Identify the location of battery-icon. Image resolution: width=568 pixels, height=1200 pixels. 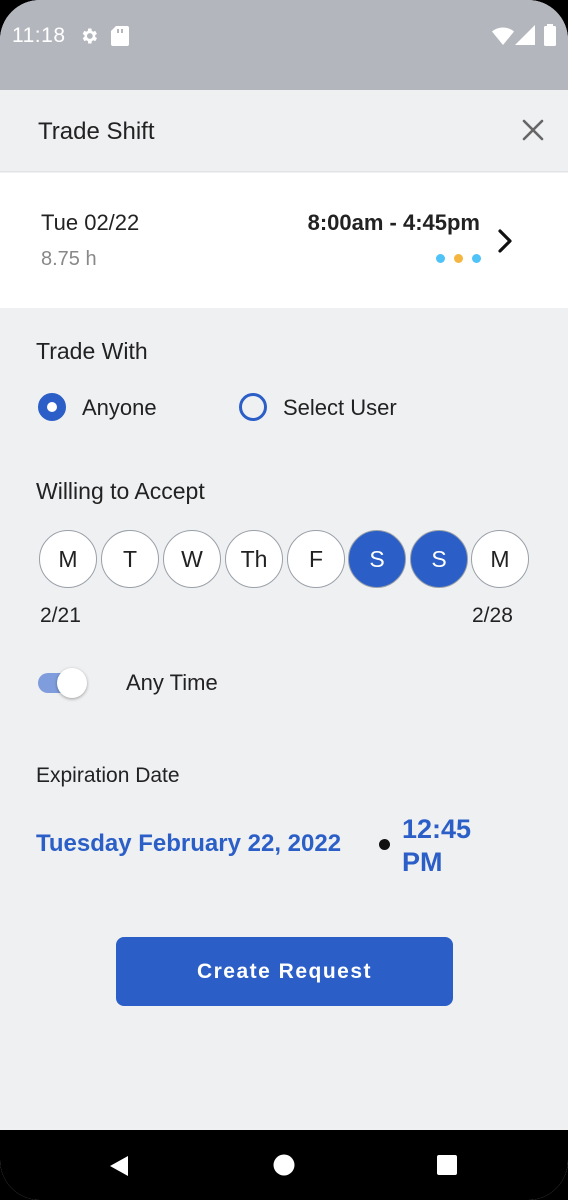
(550, 35).